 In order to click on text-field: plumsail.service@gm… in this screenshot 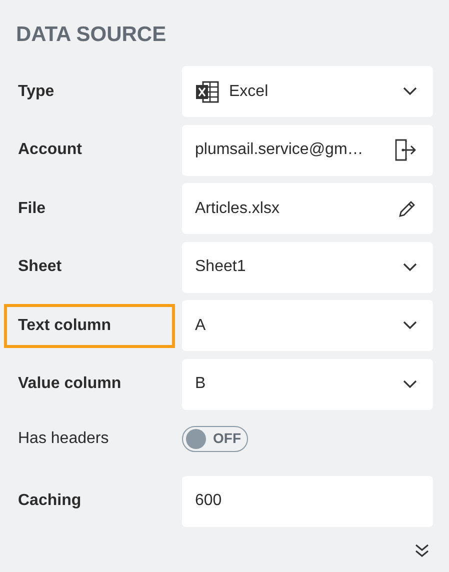, I will do `click(307, 150)`.